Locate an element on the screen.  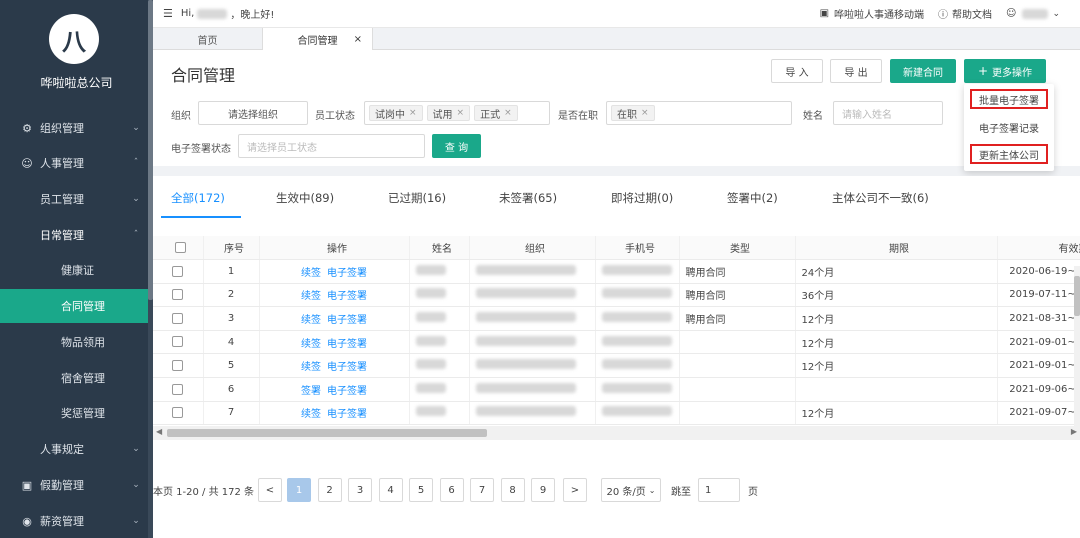
help-icon: ⓘ is located at coordinates (943, 15).